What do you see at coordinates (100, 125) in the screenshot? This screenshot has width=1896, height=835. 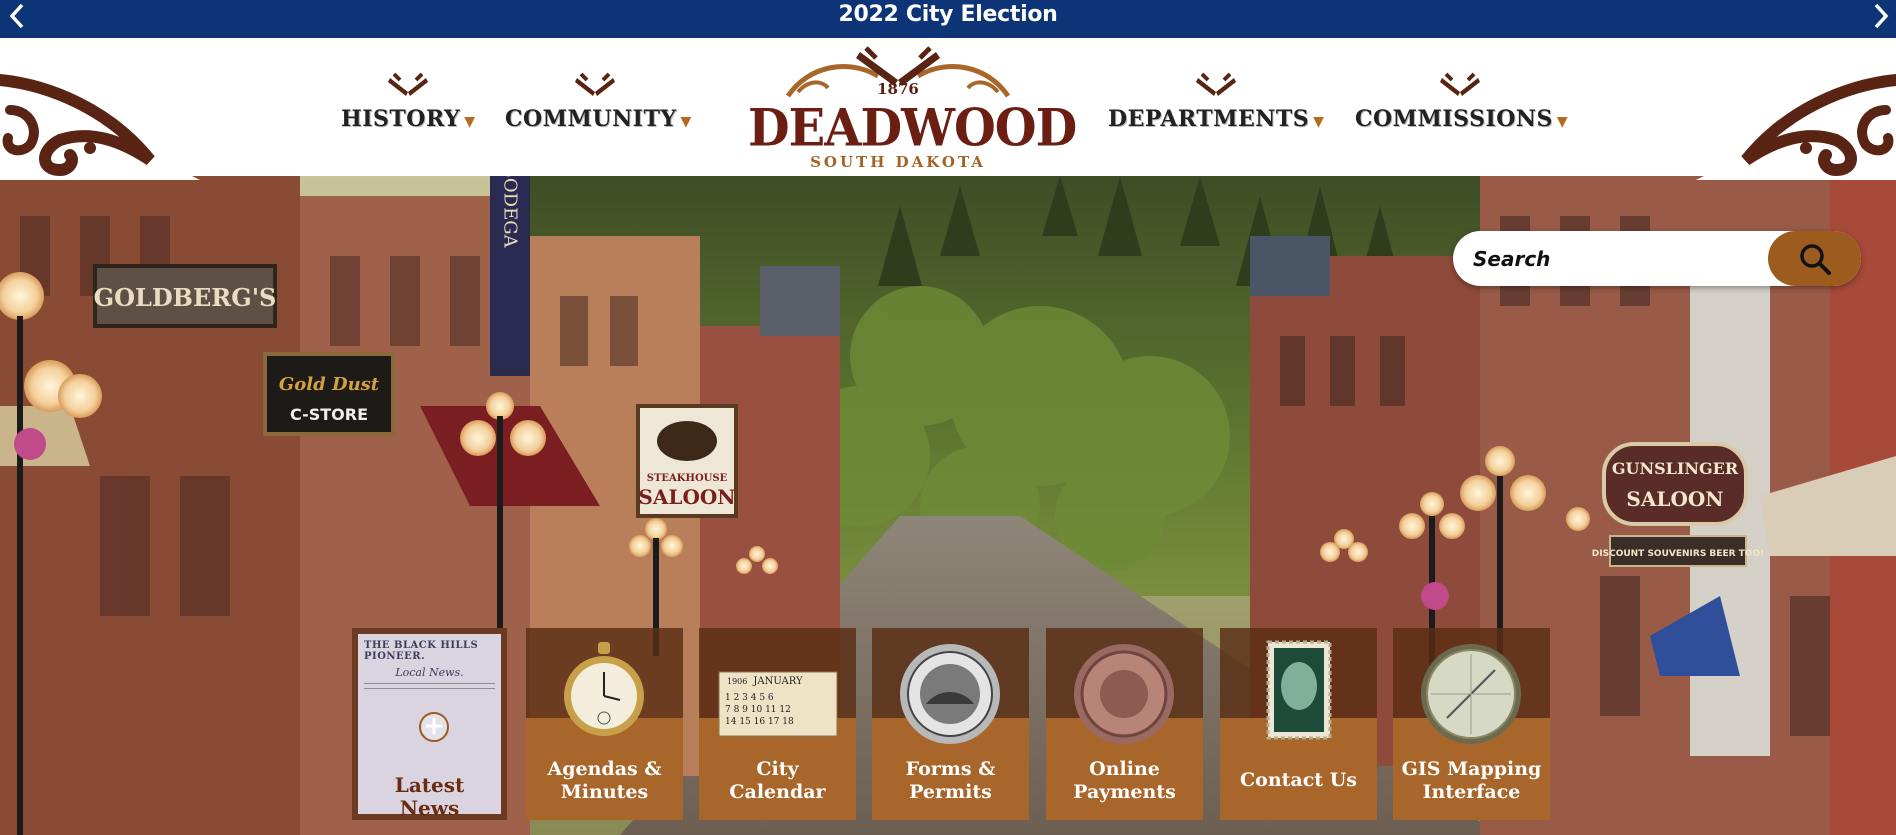 I see `corner-scroll-left` at bounding box center [100, 125].